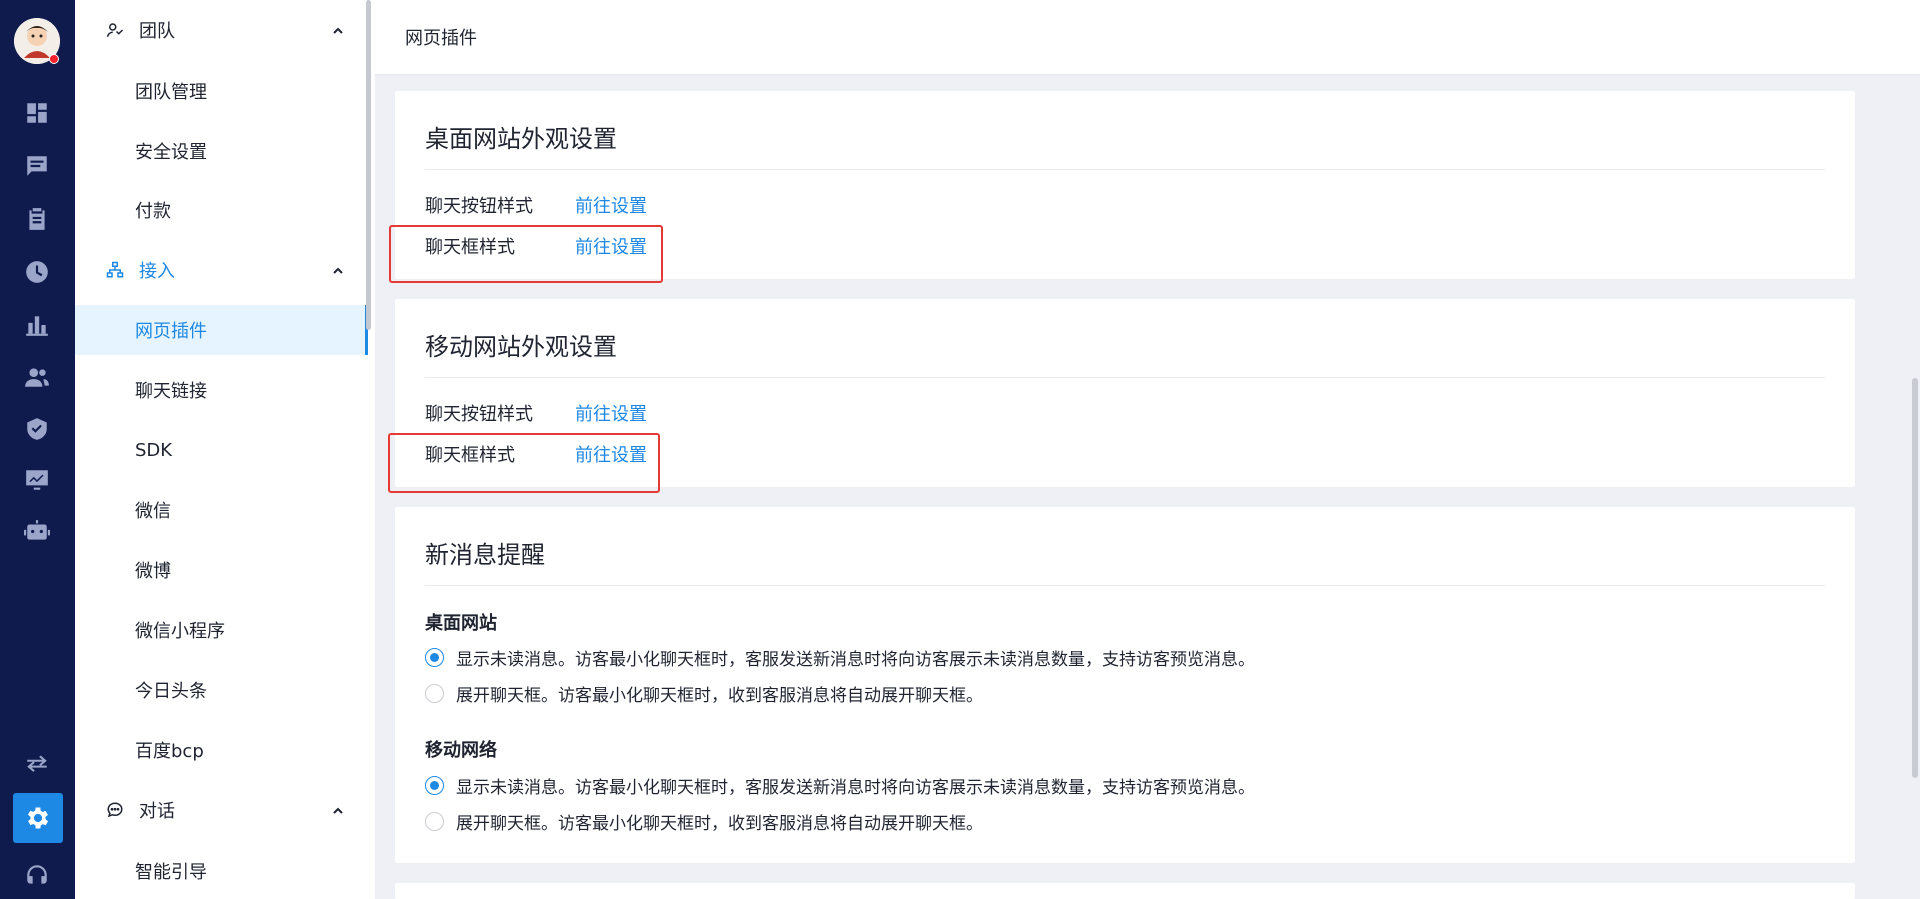 This screenshot has height=899, width=1920. I want to click on nav-item-payment: 付款, so click(221, 210).